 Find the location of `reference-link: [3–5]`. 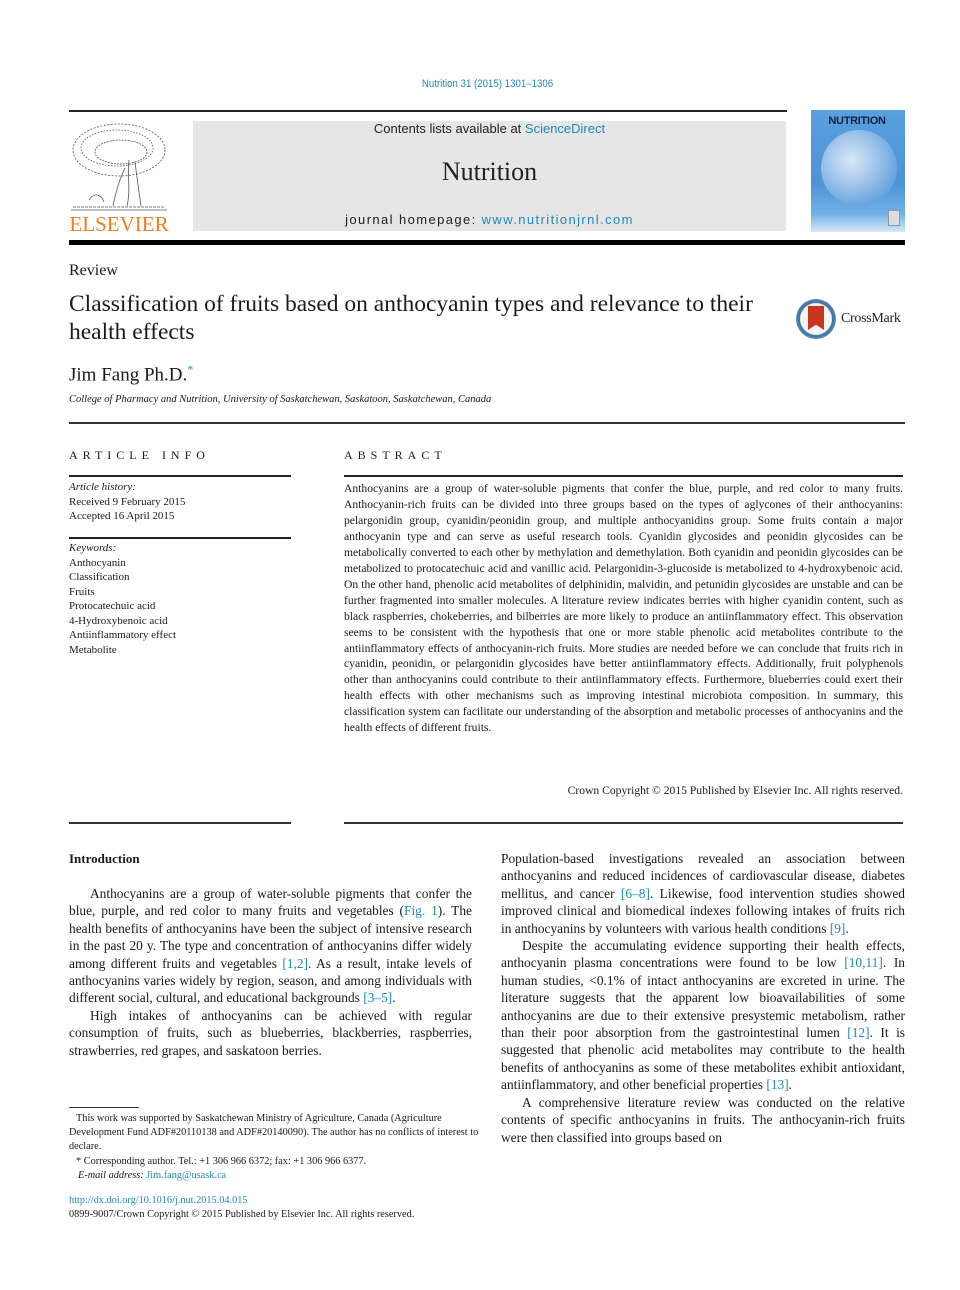

reference-link: [3–5] is located at coordinates (377, 997).